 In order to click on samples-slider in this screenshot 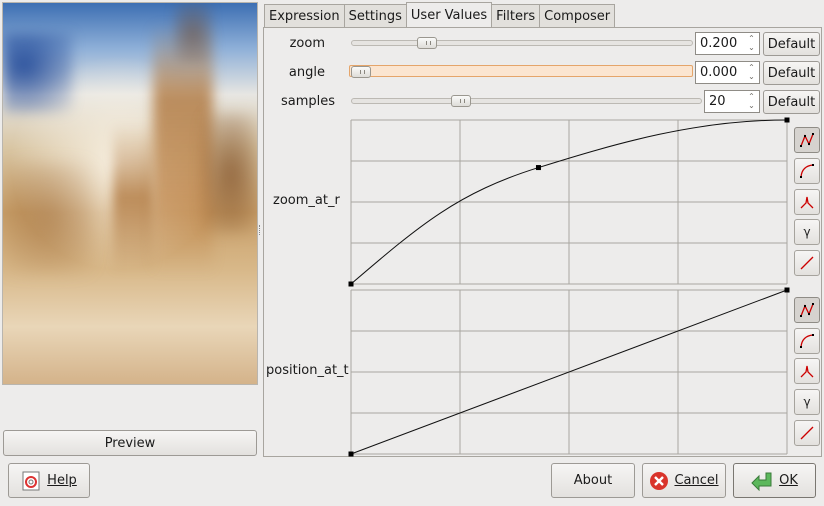, I will do `click(526, 101)`.